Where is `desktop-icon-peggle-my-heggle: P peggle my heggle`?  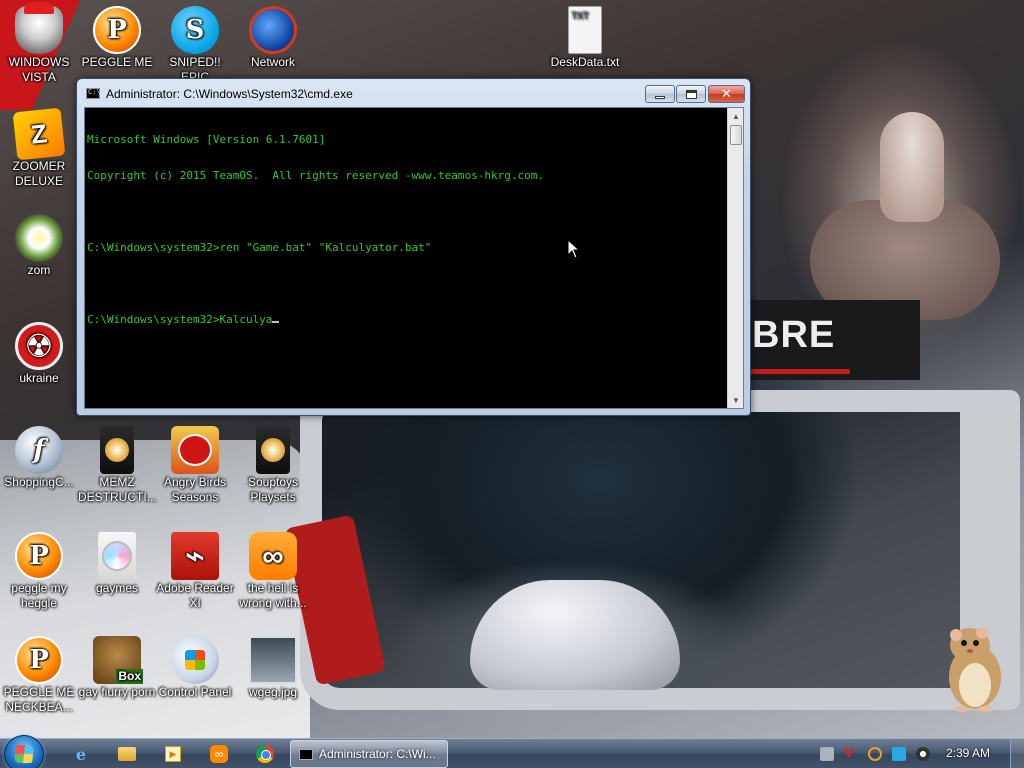
desktop-icon-peggle-my-heggle: P peggle my heggle is located at coordinates (39, 571).